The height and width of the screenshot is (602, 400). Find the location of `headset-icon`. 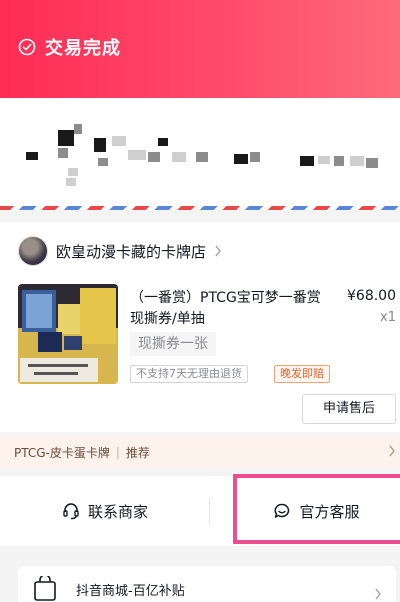

headset-icon is located at coordinates (71, 511).